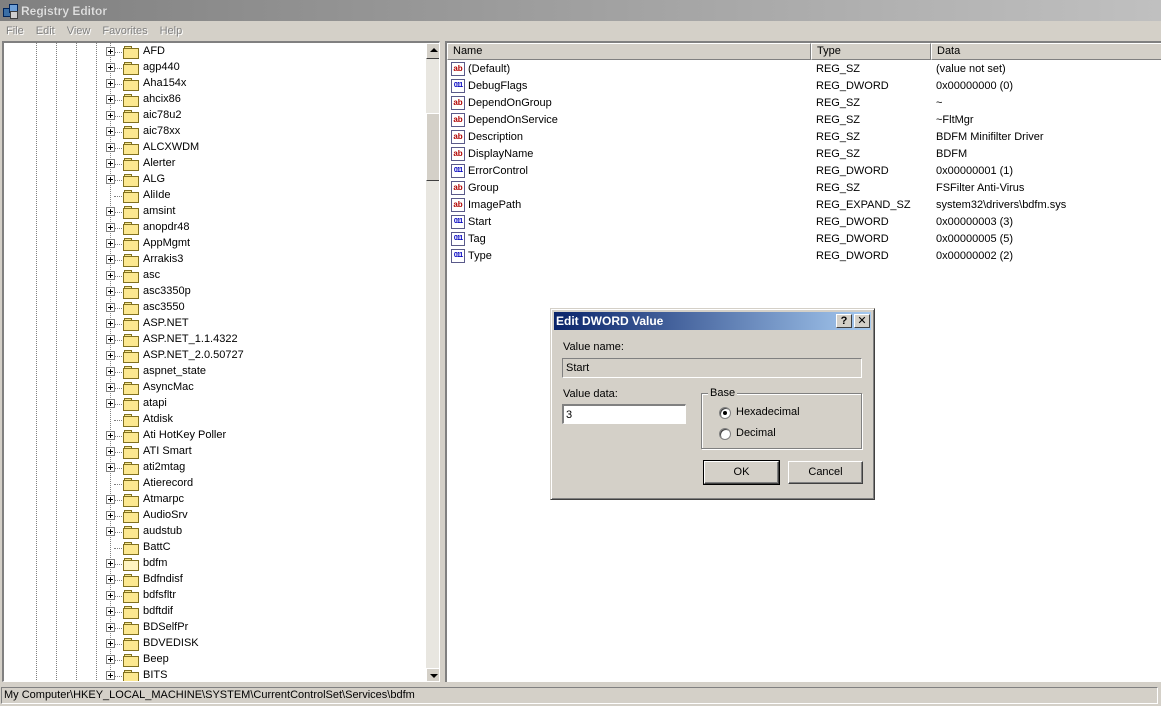 The image size is (1161, 706). Describe the element at coordinates (213, 292) in the screenshot. I see `tree-item: asc3350p` at that location.